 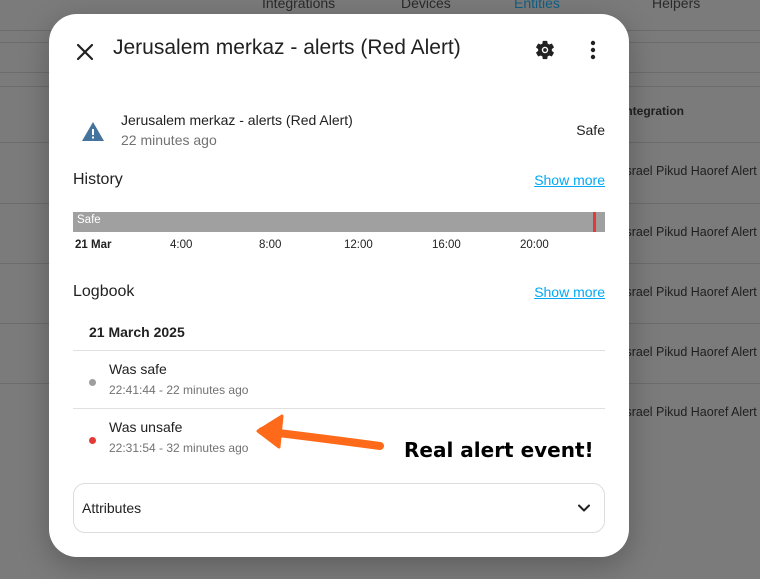 What do you see at coordinates (89, 220) in the screenshot?
I see `history-bar-label: Safe` at bounding box center [89, 220].